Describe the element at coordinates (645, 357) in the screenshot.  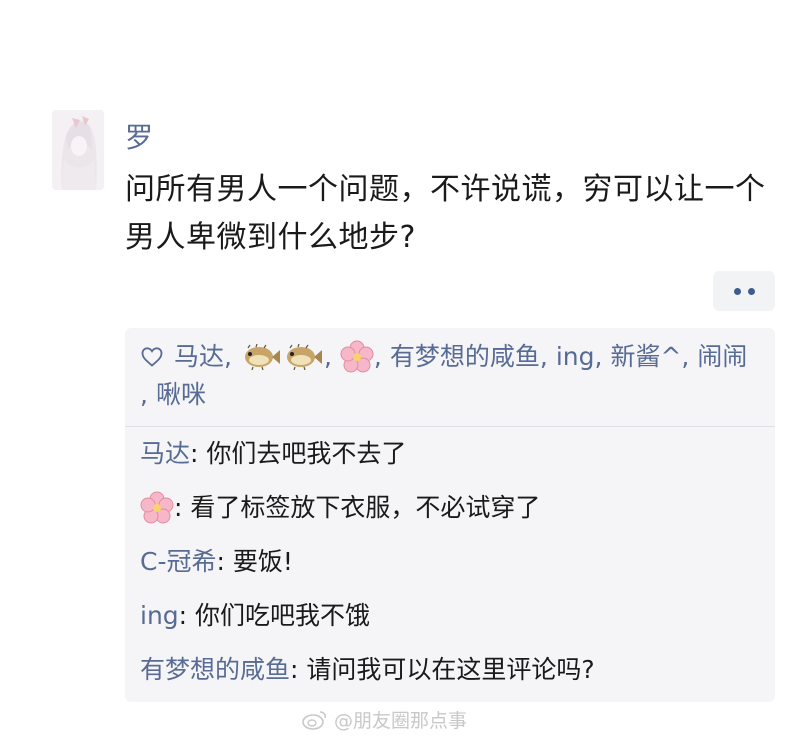
I see `like-name: 新酱^` at that location.